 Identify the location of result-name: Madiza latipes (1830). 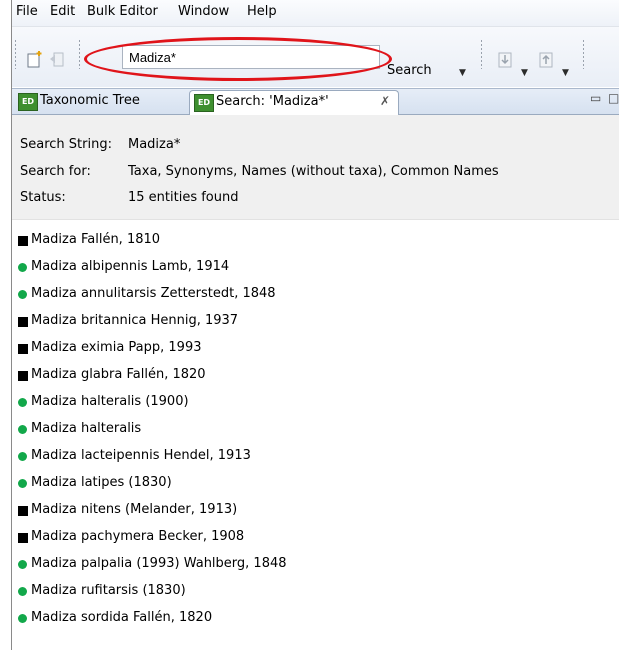
(101, 482).